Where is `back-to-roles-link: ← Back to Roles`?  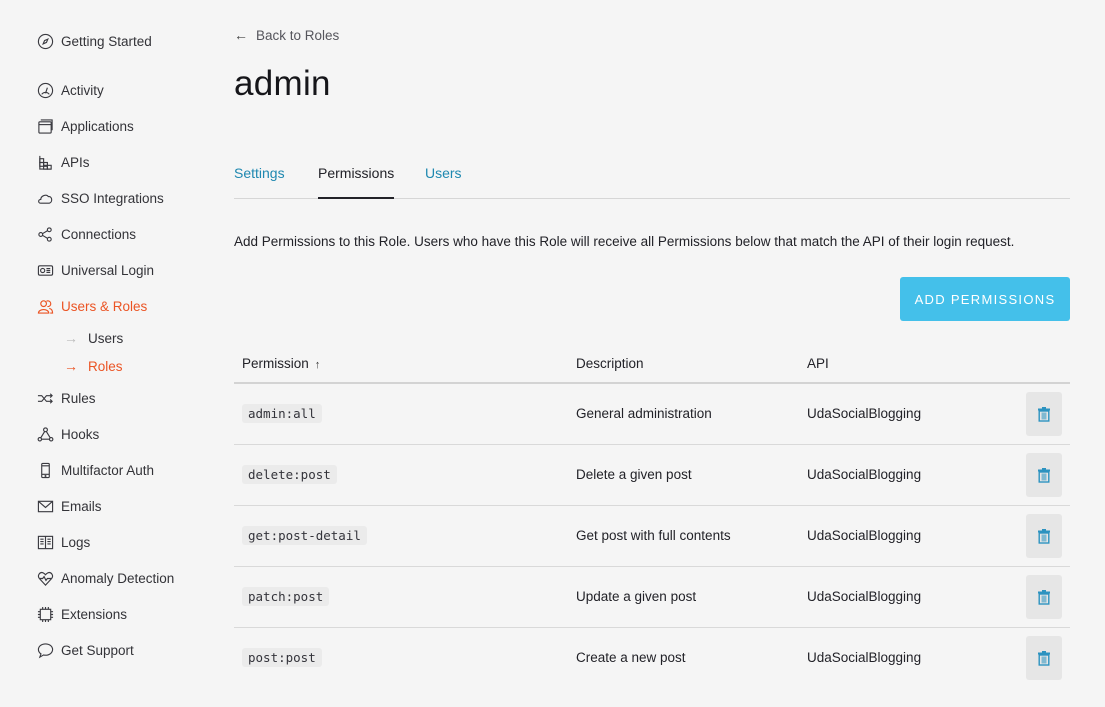 back-to-roles-link: ← Back to Roles is located at coordinates (286, 35).